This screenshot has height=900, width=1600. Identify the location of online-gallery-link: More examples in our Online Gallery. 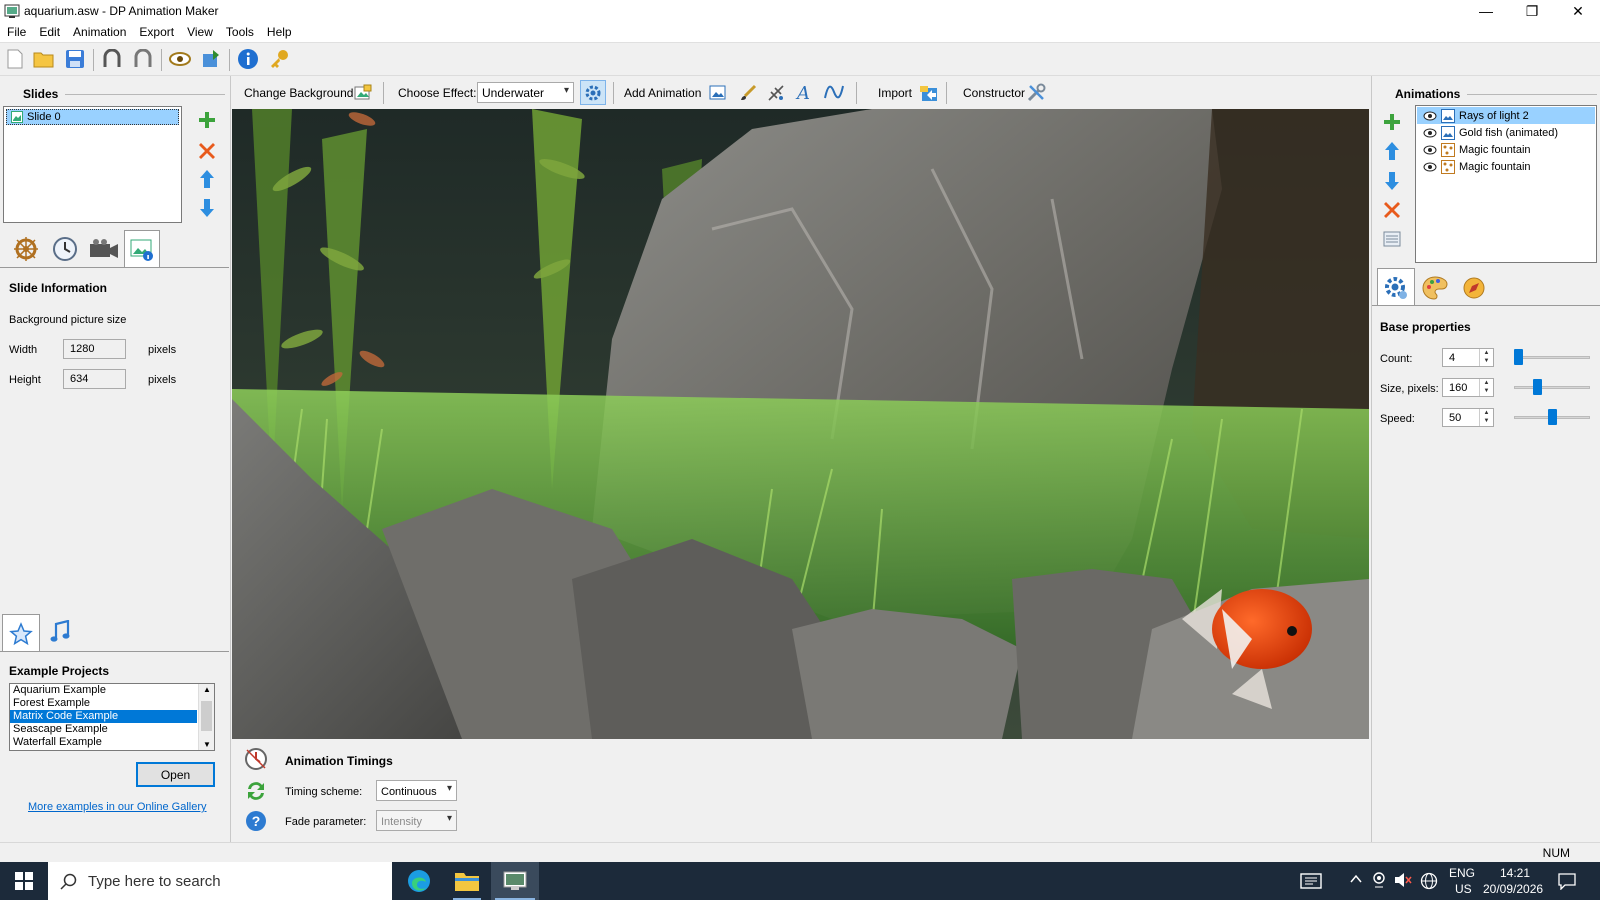
(117, 807).